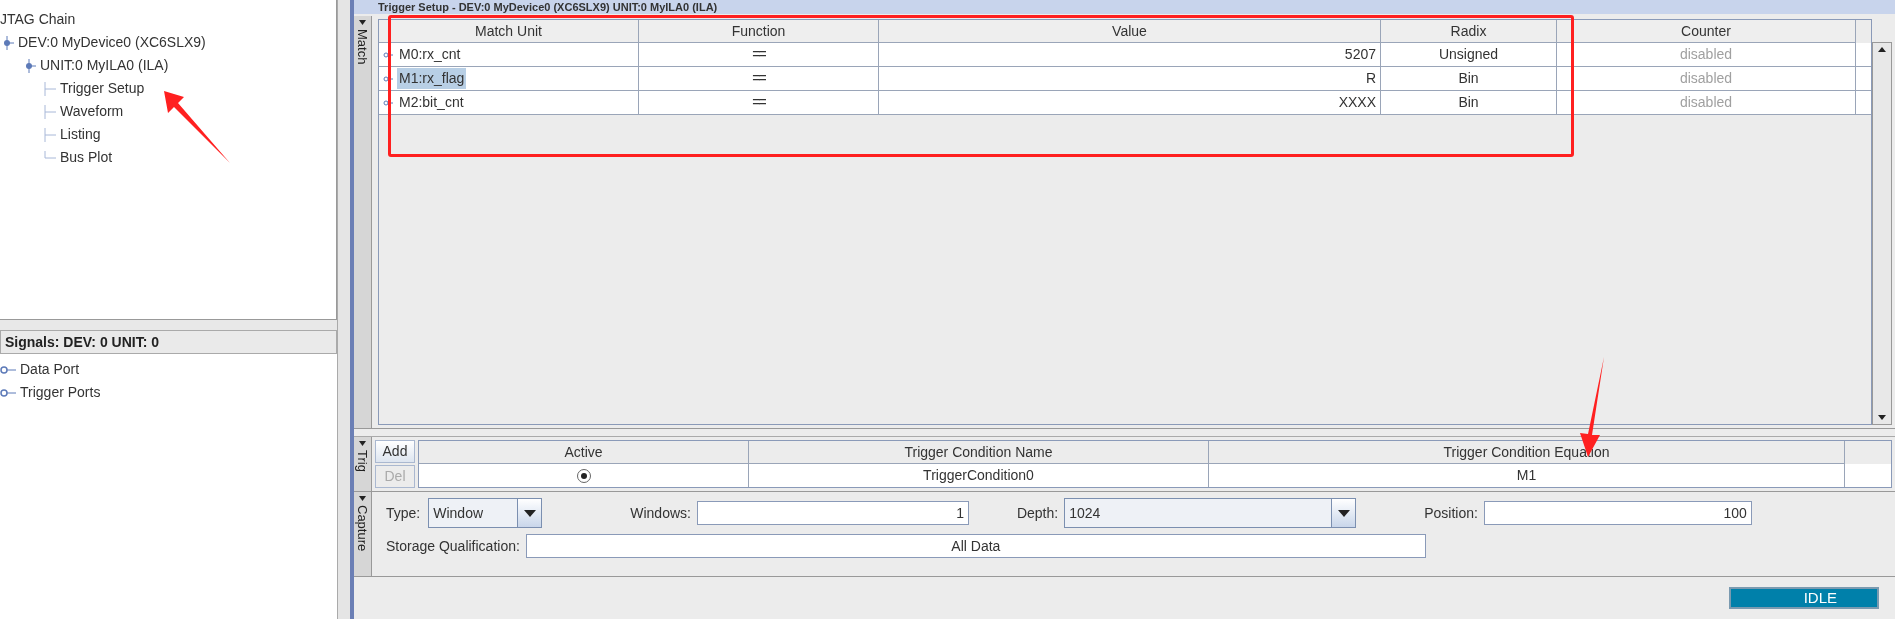 This screenshot has height=619, width=1895. Describe the element at coordinates (60, 392) in the screenshot. I see `tree-item: Trigger Ports` at that location.